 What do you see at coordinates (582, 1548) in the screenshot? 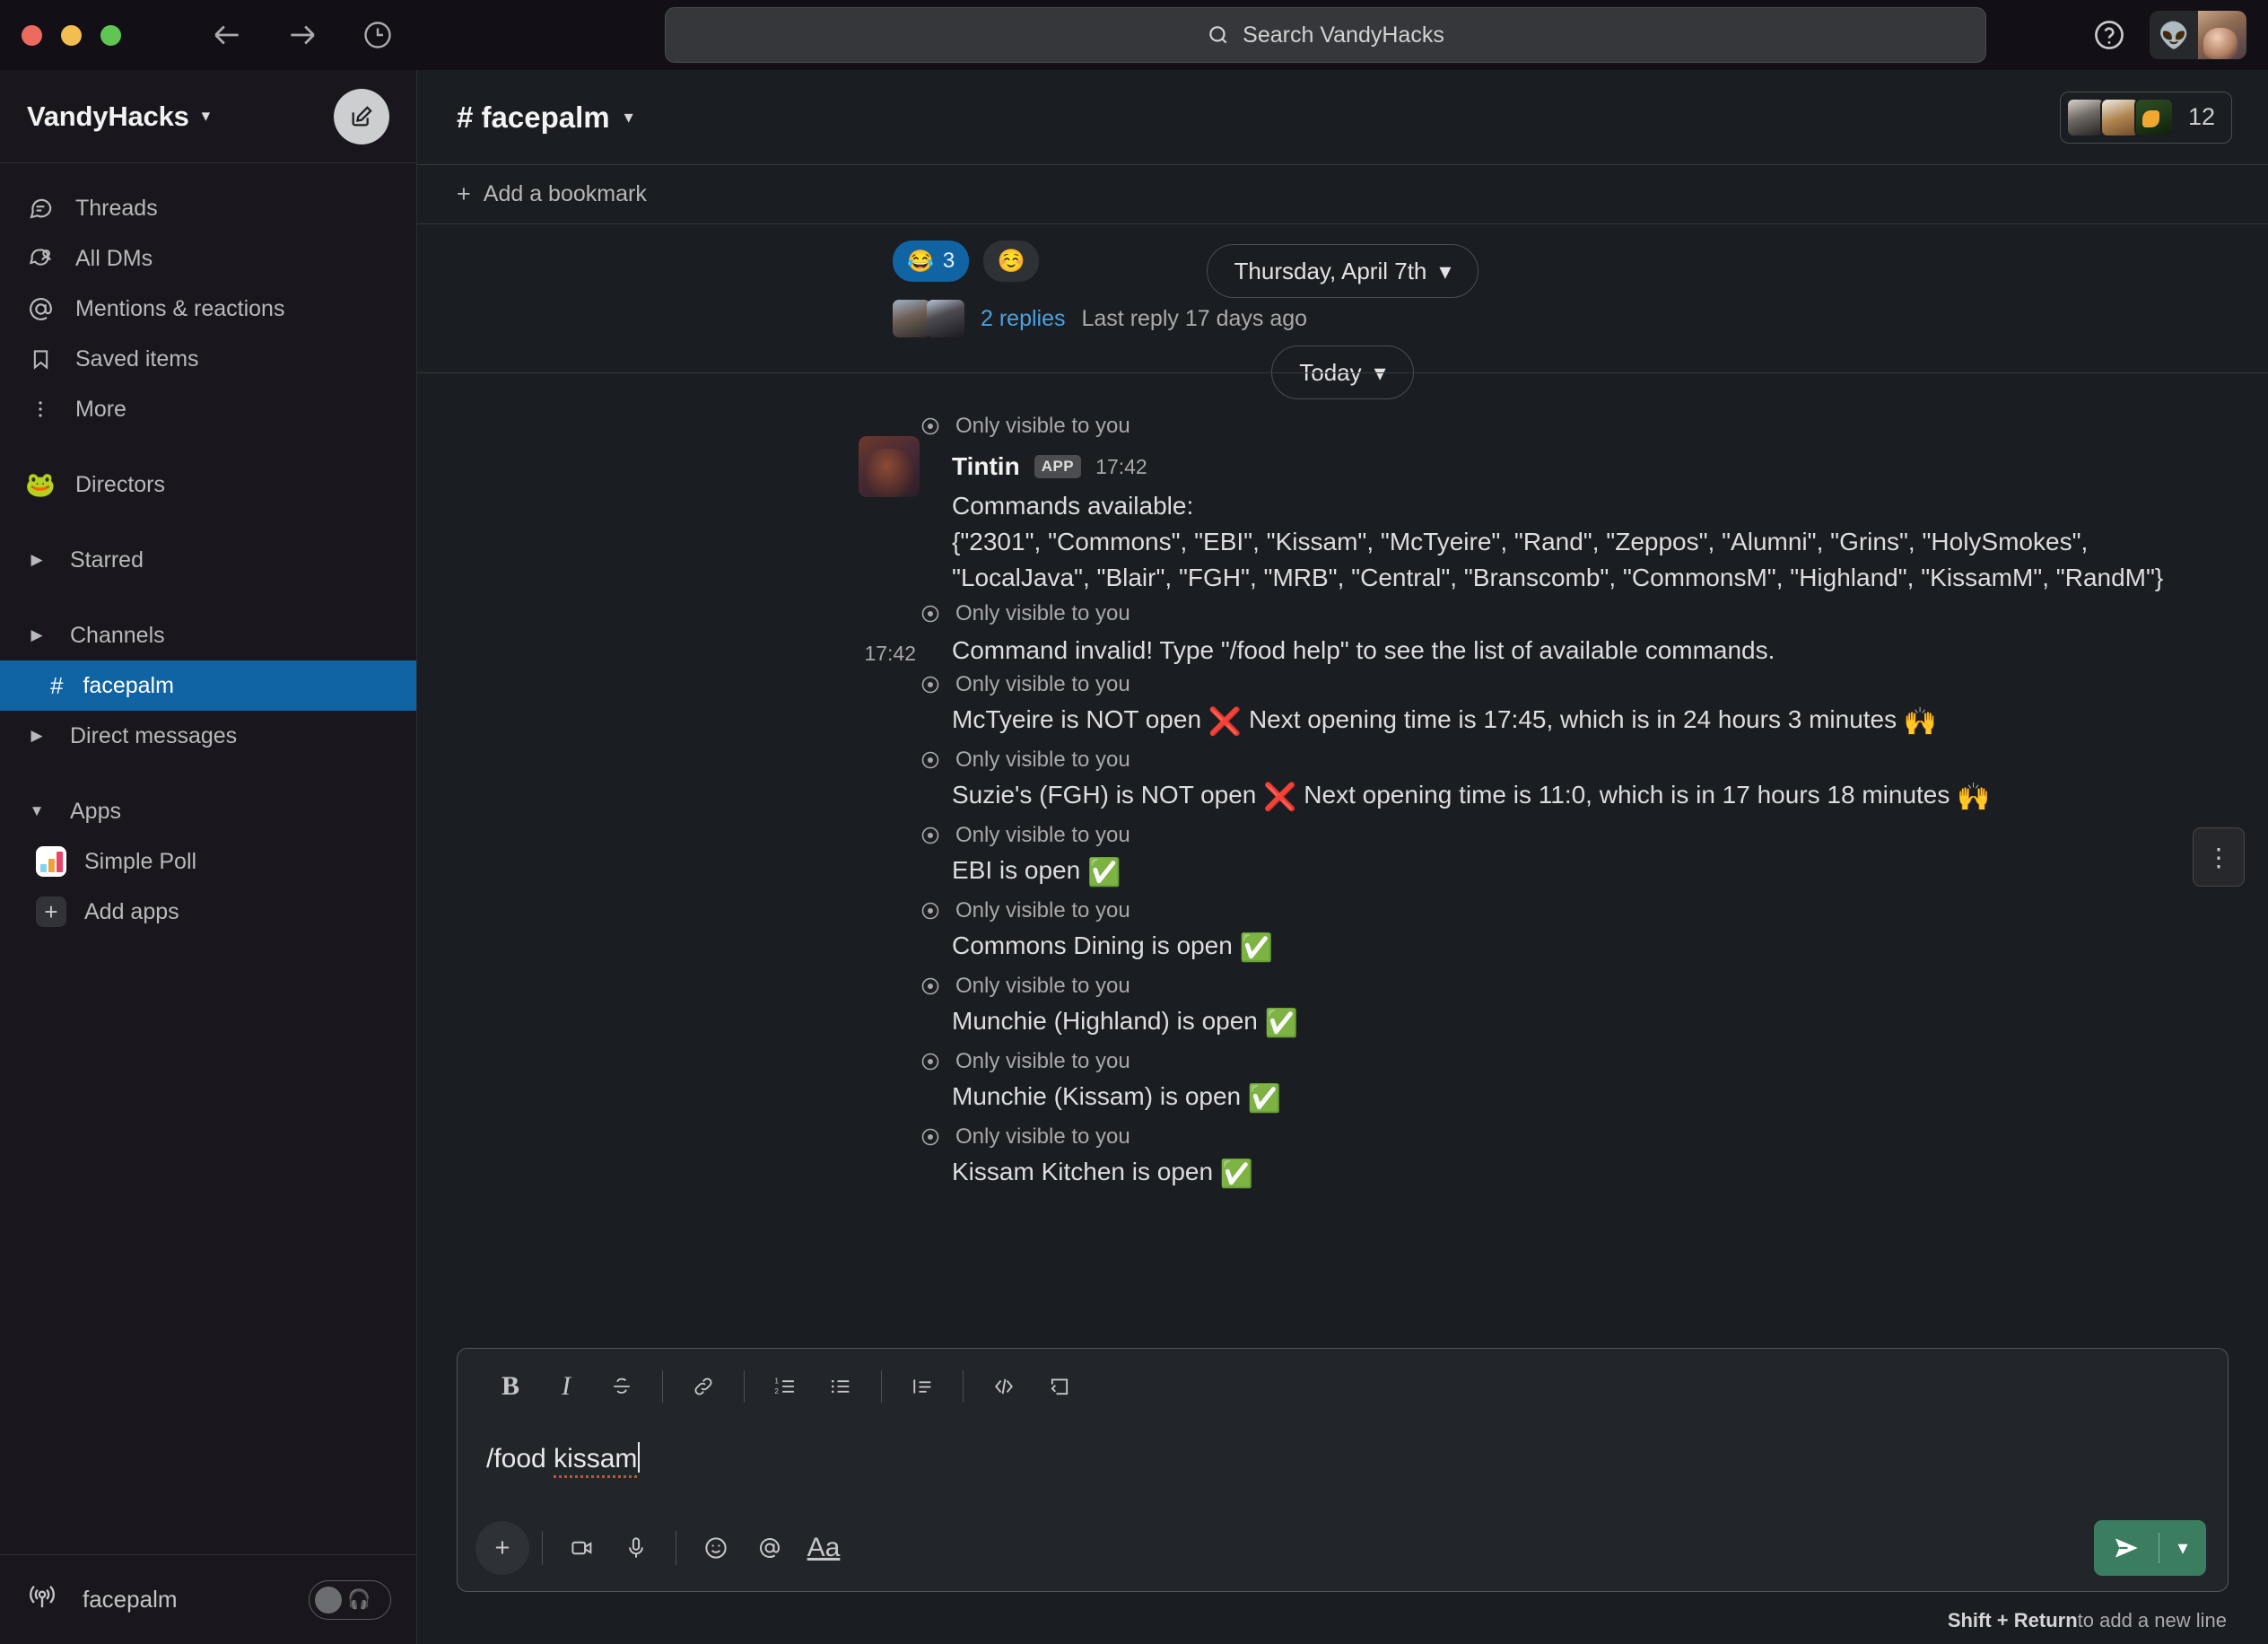
I see `video-icon` at bounding box center [582, 1548].